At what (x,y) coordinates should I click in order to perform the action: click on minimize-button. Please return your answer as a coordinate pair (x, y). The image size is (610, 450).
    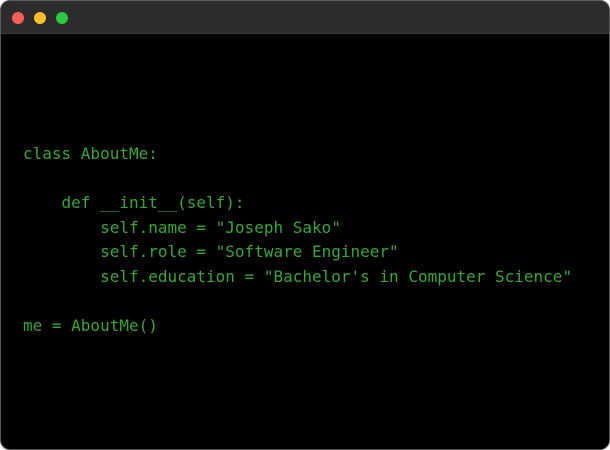
    Looking at the image, I should click on (40, 18).